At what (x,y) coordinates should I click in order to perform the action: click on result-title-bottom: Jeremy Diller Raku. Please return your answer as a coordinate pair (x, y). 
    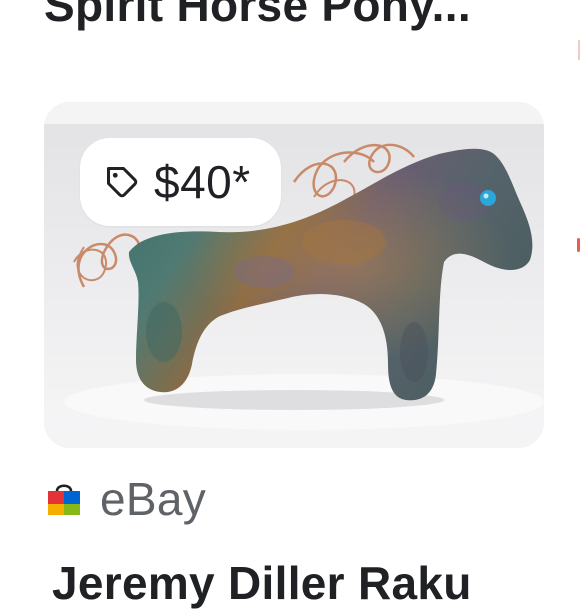
    Looking at the image, I should click on (262, 583).